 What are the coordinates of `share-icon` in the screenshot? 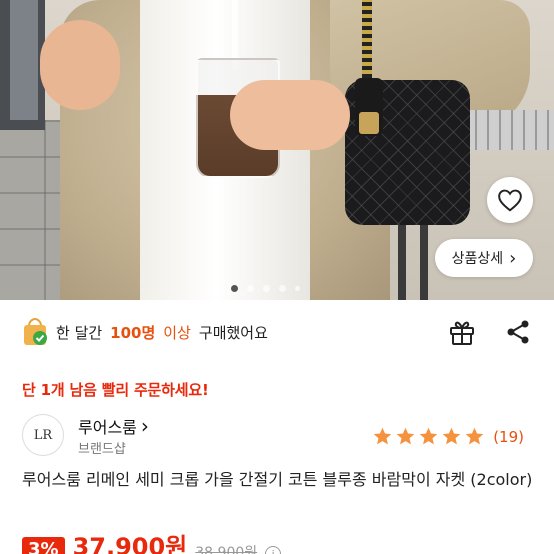 It's located at (518, 332).